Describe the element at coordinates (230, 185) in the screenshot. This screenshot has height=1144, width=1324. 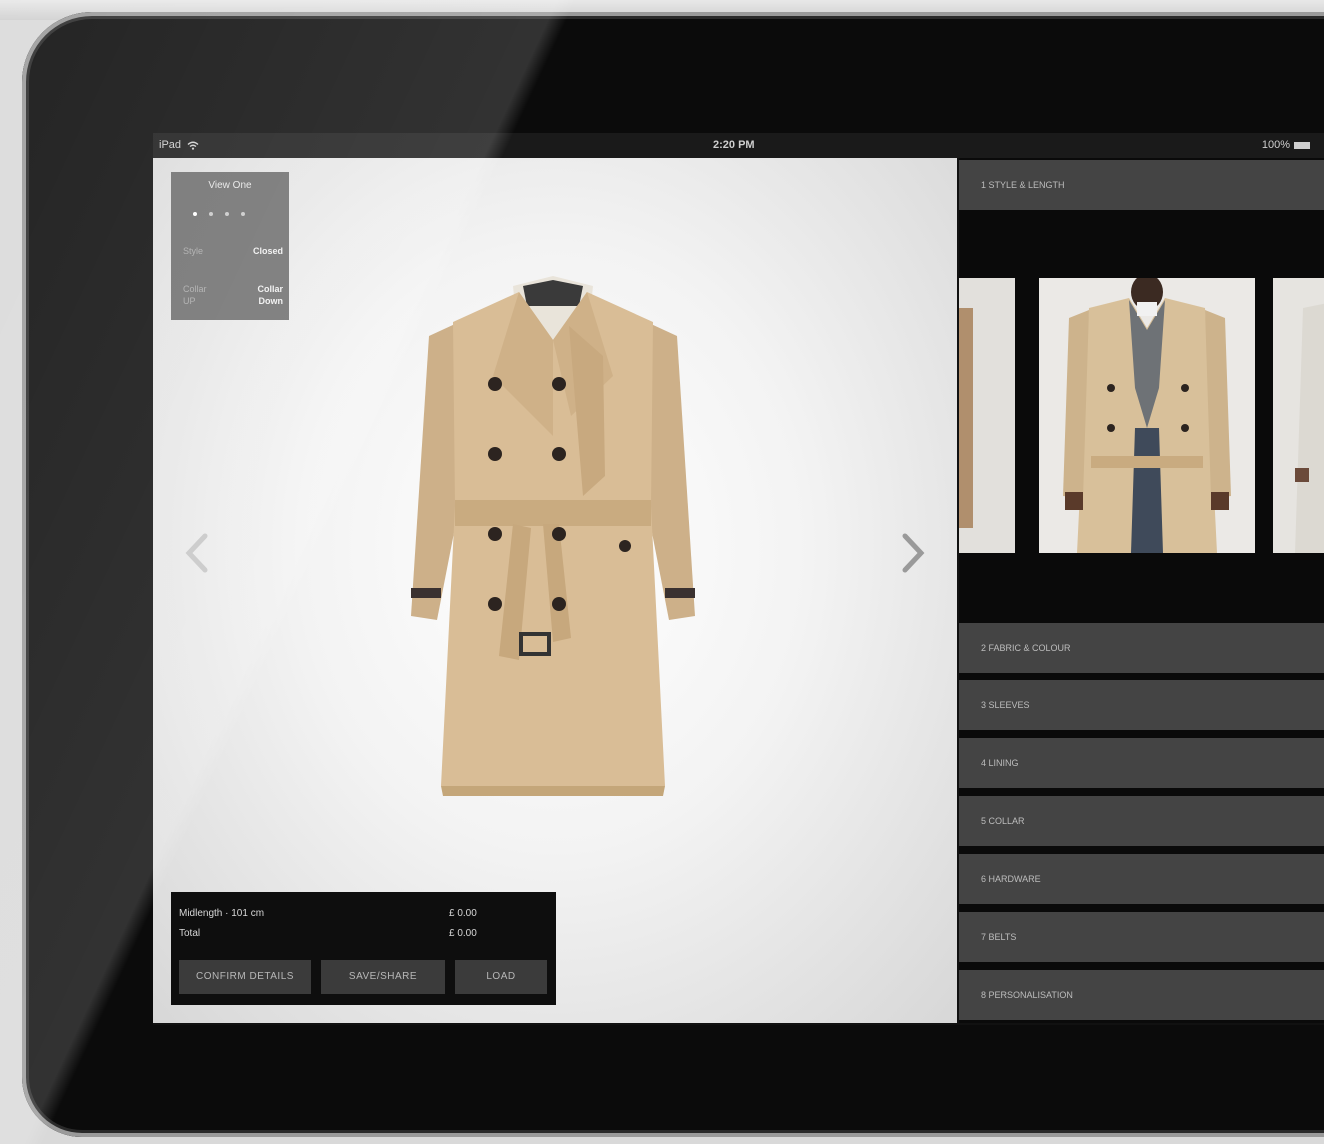
I see `view-title: View One` at that location.